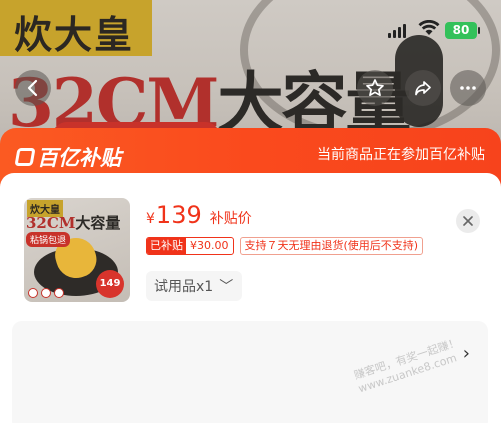  What do you see at coordinates (226, 287) in the screenshot?
I see `chevron-down-icon: ﹀` at bounding box center [226, 287].